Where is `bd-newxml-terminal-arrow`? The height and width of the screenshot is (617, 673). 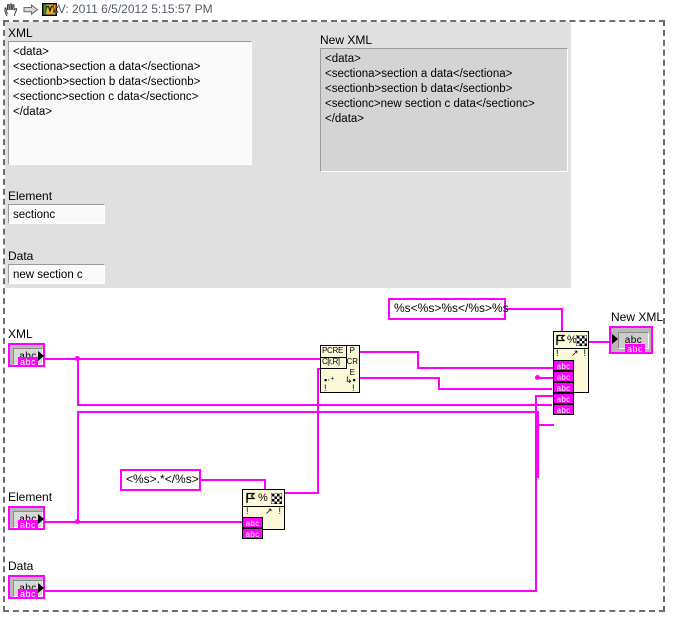
bd-newxml-terminal-arrow is located at coordinates (615, 339).